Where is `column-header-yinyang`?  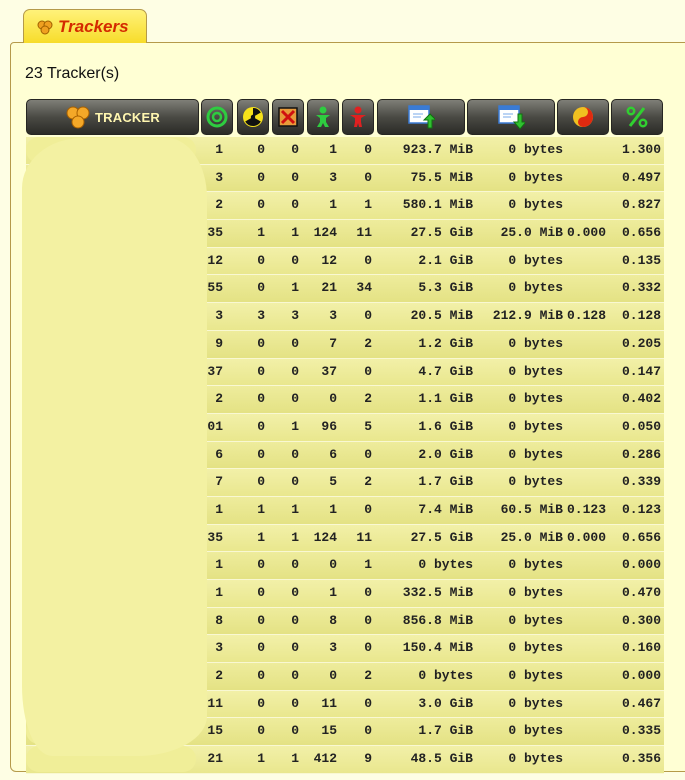
column-header-yinyang is located at coordinates (583, 117).